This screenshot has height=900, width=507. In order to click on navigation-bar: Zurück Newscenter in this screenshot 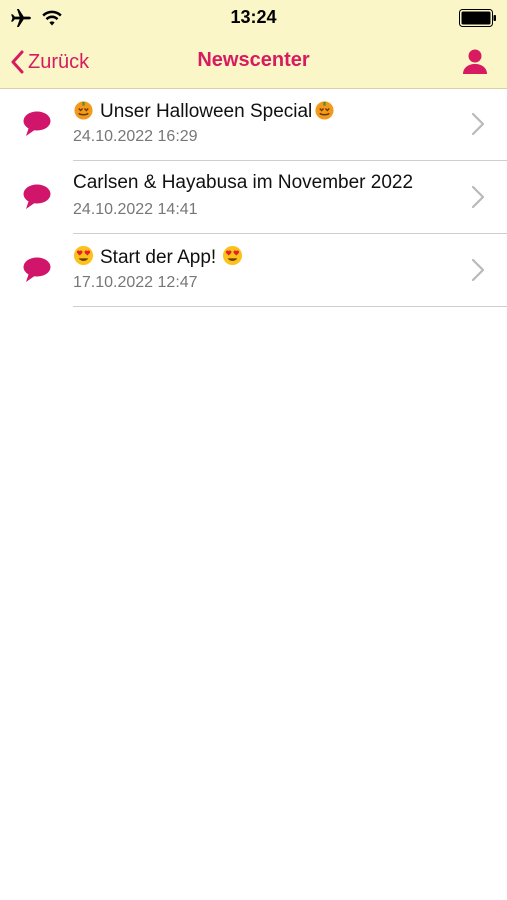, I will do `click(253, 62)`.